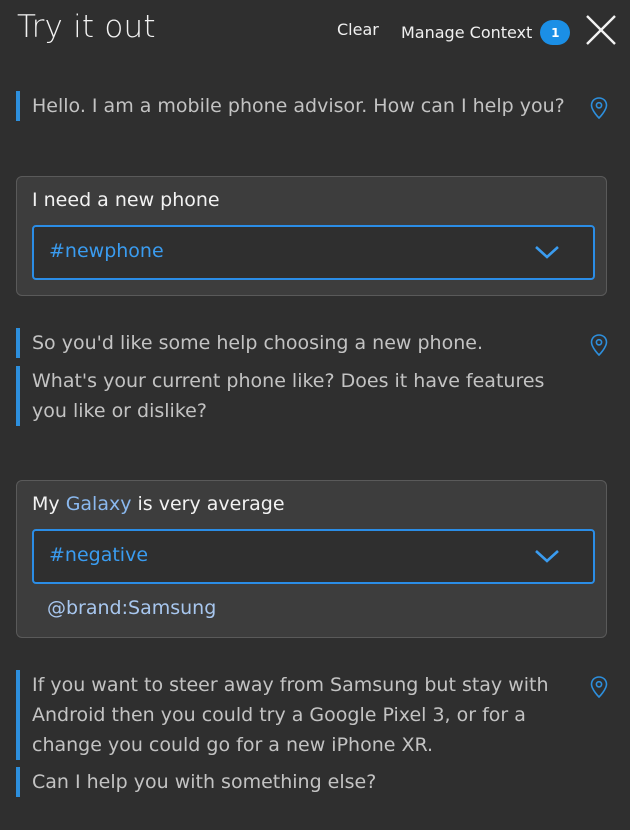 The height and width of the screenshot is (830, 630). I want to click on bot-message-text: change you could go for a new iPhone XR., so click(233, 745).